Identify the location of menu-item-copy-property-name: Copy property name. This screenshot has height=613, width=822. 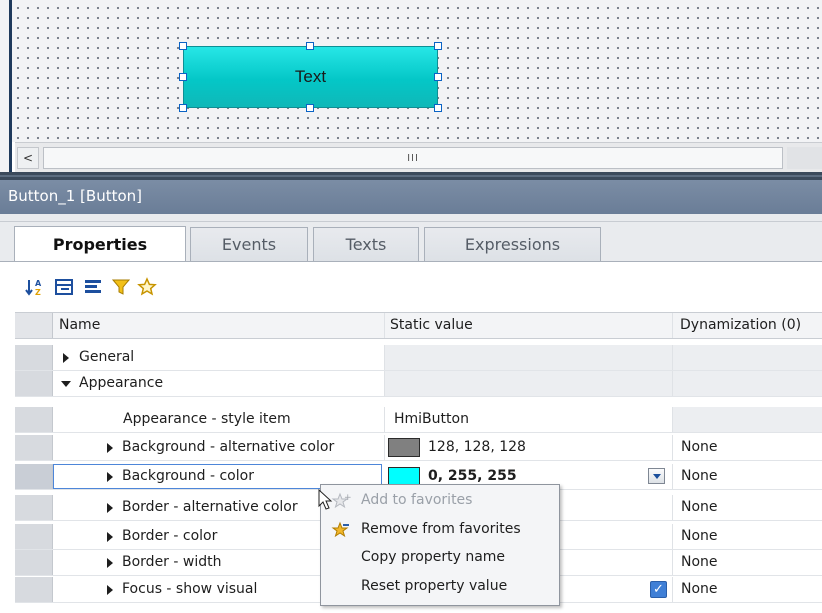
(440, 558).